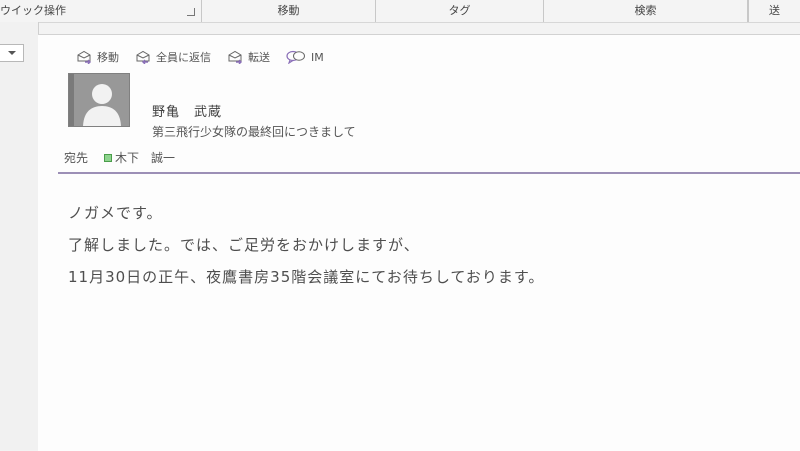 The image size is (800, 451). I want to click on dialog-launcher-icon, so click(191, 12).